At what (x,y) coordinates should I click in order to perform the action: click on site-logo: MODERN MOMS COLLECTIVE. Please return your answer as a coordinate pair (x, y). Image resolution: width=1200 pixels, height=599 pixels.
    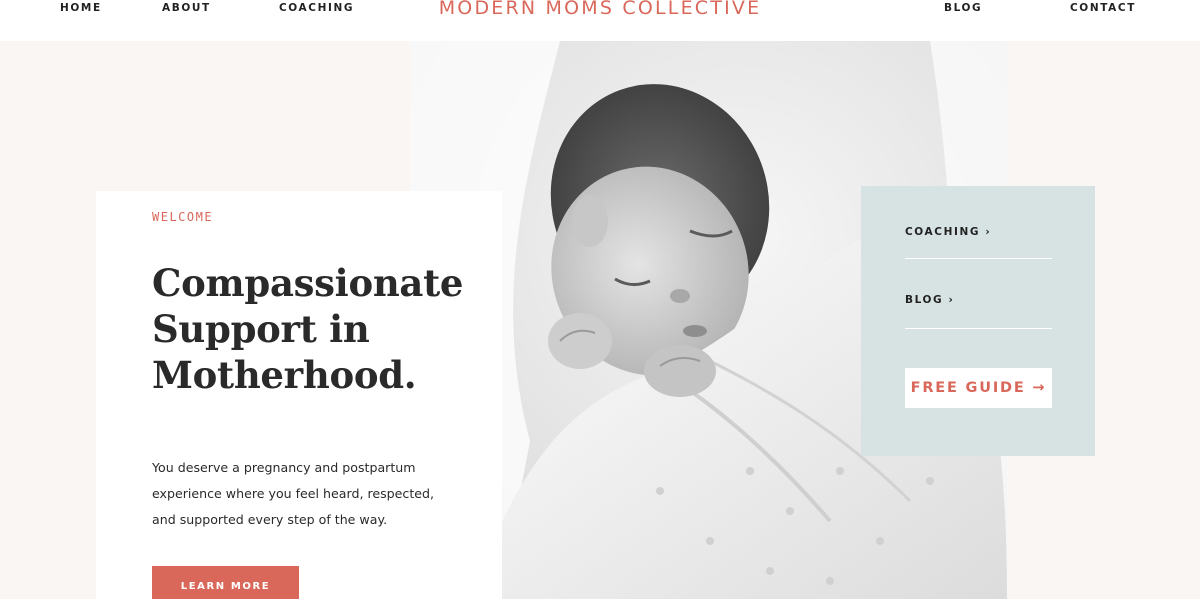
    Looking at the image, I should click on (600, 9).